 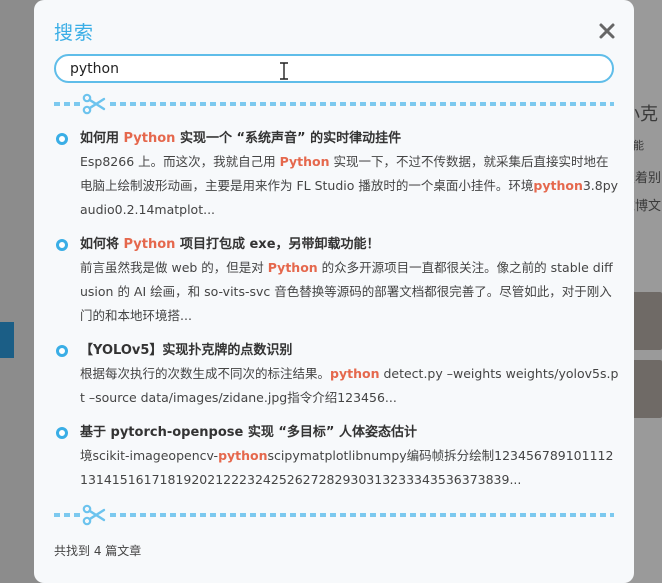 I want to click on text-segment: 实现一个 “系统声音” 的实时律动挂件, so click(x=288, y=138).